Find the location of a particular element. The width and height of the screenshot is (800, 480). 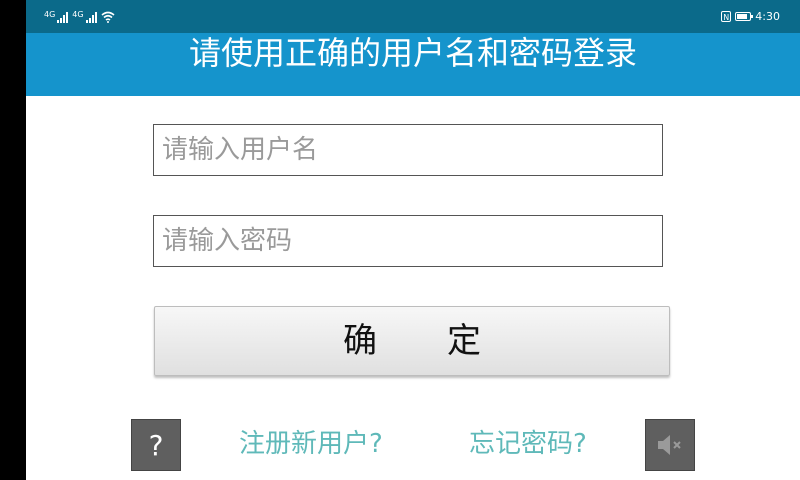

screen-bezel is located at coordinates (13, 240).